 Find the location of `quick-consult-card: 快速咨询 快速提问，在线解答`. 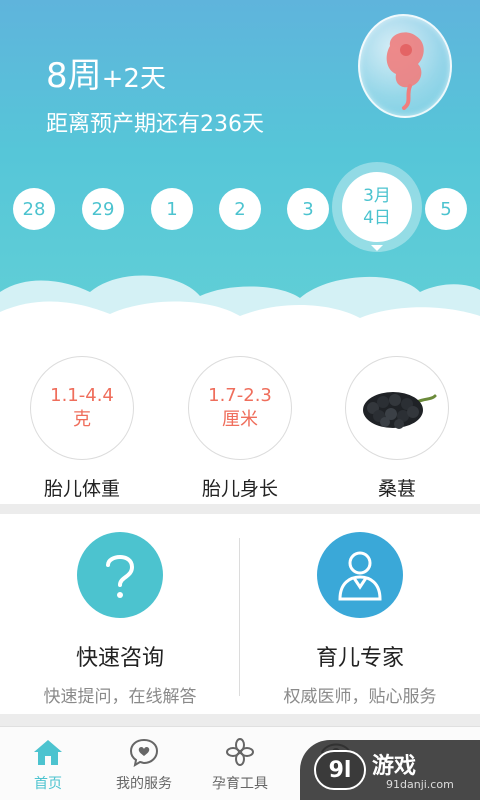

quick-consult-card: 快速咨询 快速提问，在线解答 is located at coordinates (120, 619).